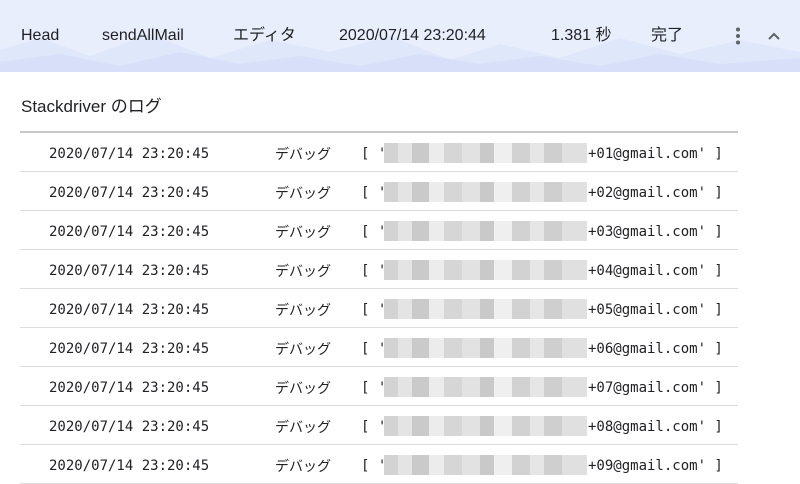 This screenshot has width=800, height=484. I want to click on header-type: Head, so click(40, 35).